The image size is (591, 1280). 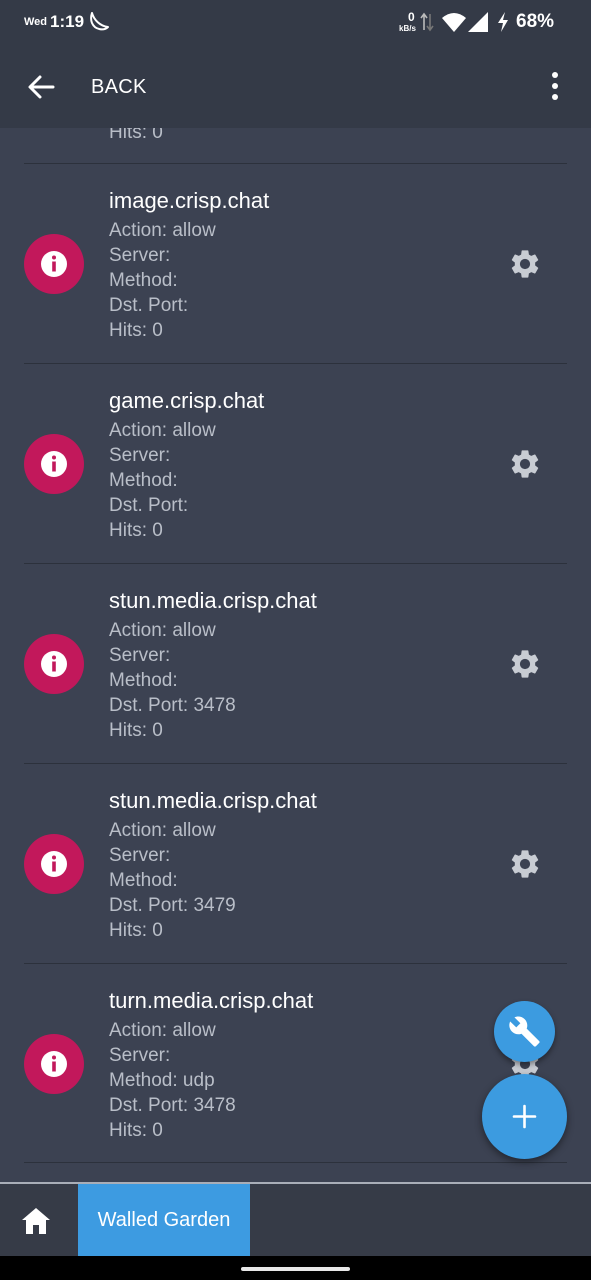 What do you see at coordinates (189, 200) in the screenshot?
I see `rule-domain: image.crisp.chat` at bounding box center [189, 200].